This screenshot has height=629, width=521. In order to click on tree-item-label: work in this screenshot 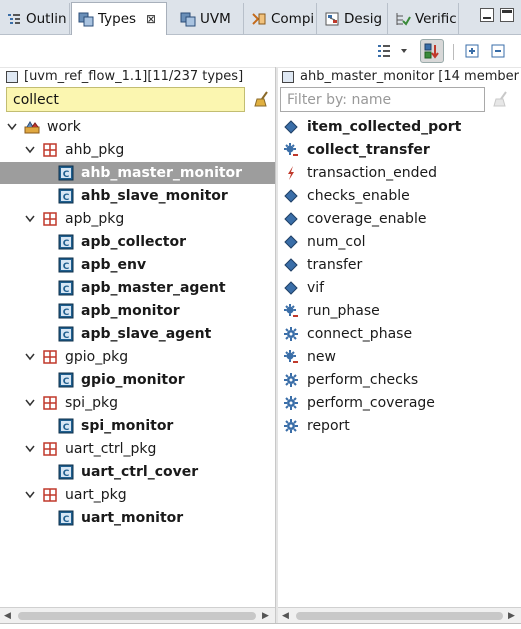, I will do `click(64, 127)`.